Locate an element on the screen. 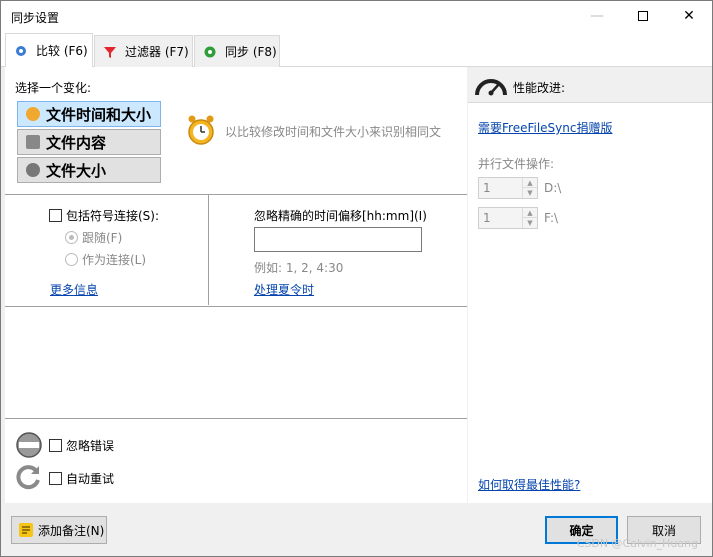 This screenshot has width=713, height=557. file-content-icon is located at coordinates (33, 142).